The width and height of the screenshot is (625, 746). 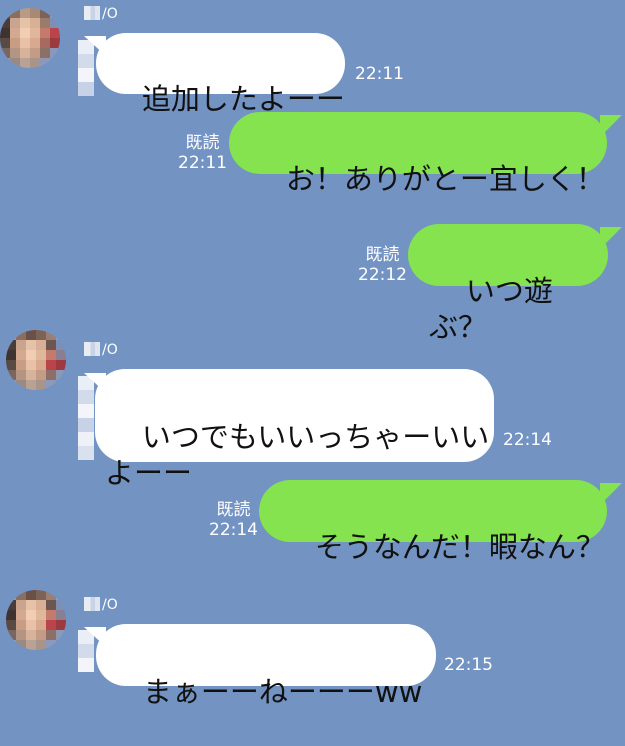 I want to click on message-bubble: そうなんだ！暇なん？, so click(x=433, y=522).